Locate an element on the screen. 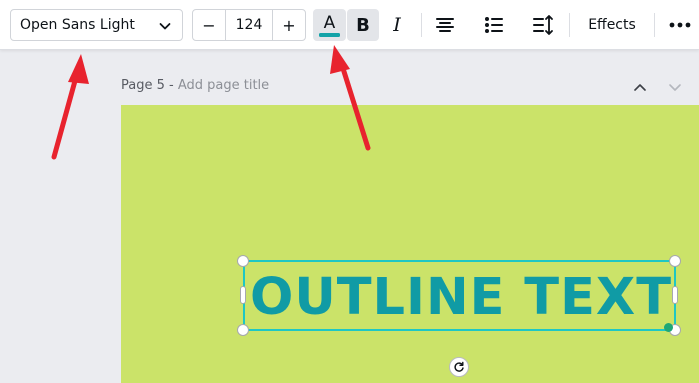 The height and width of the screenshot is (383, 699). text-color-button: A is located at coordinates (329, 25).